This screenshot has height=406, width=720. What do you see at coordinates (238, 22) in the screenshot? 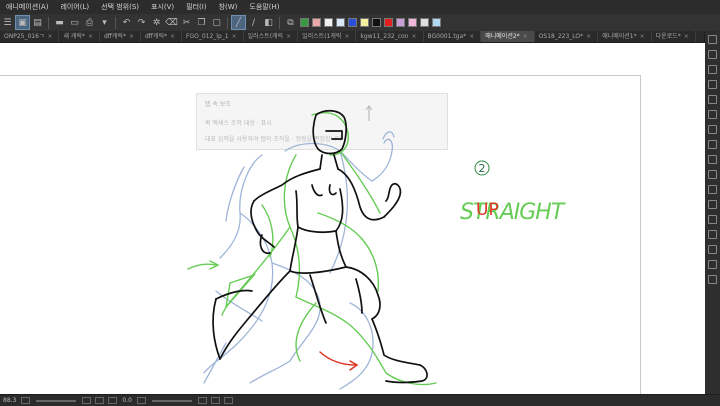
I see `pen-tool-icon: ╱` at bounding box center [238, 22].